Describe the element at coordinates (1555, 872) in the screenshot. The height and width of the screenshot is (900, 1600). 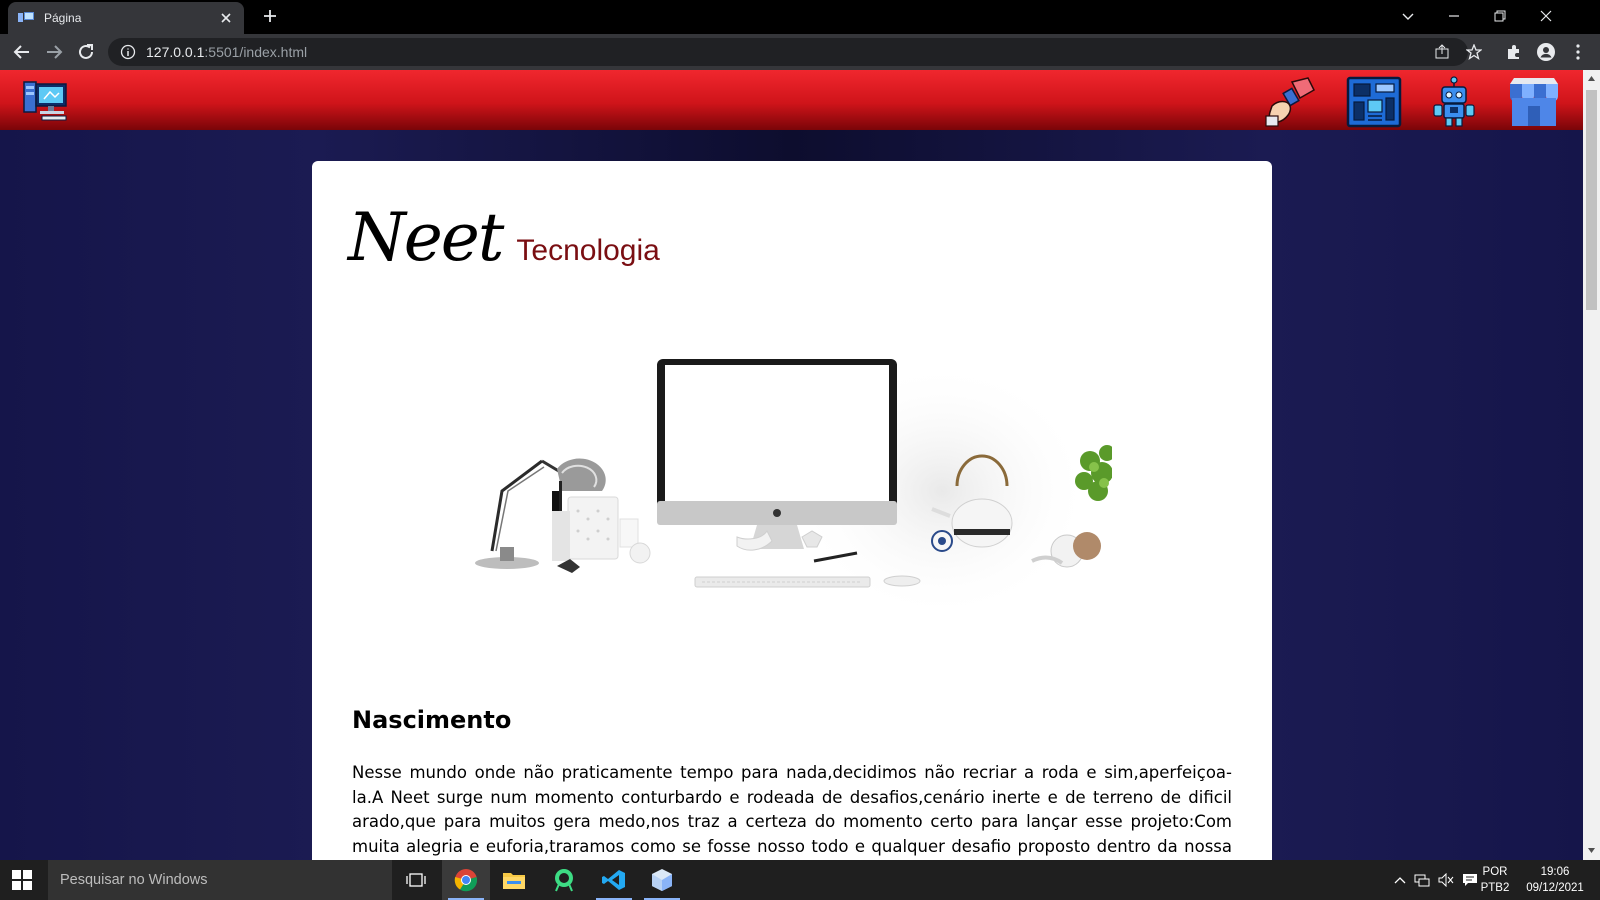
I see `clock-time: 19:06` at that location.